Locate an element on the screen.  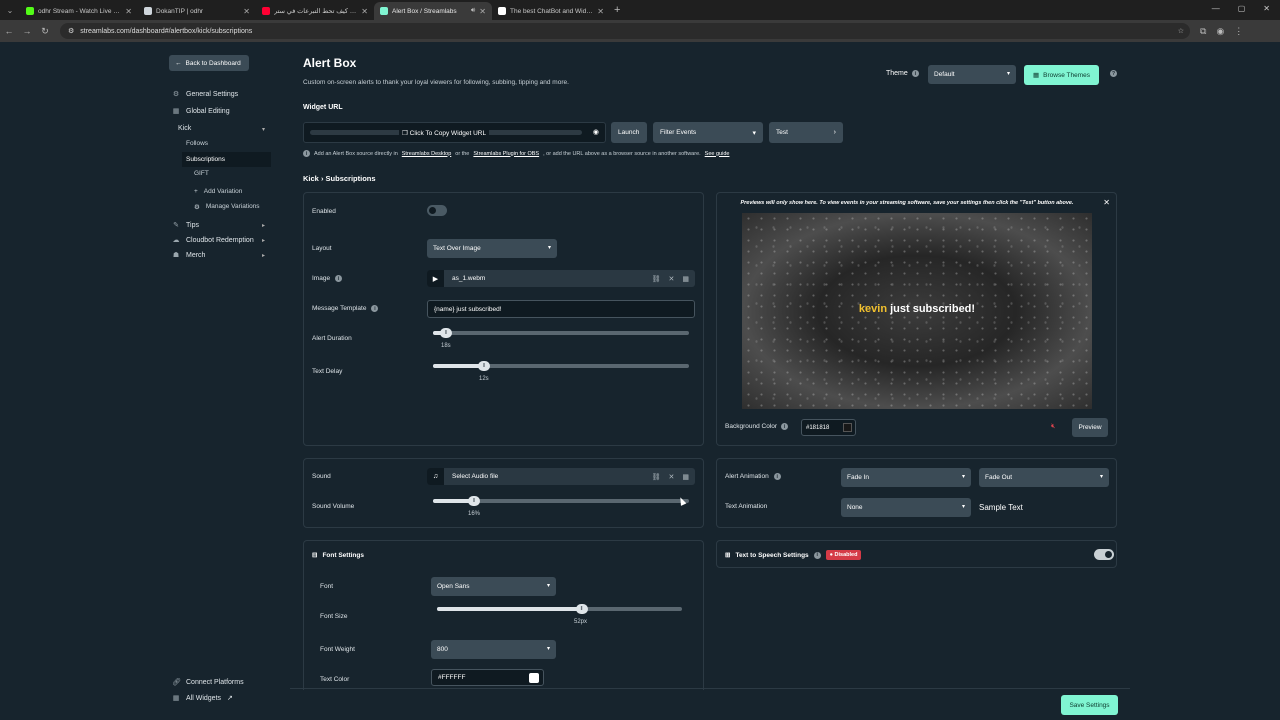
animation-in-select: Fade In ▾ is located at coordinates (906, 477).